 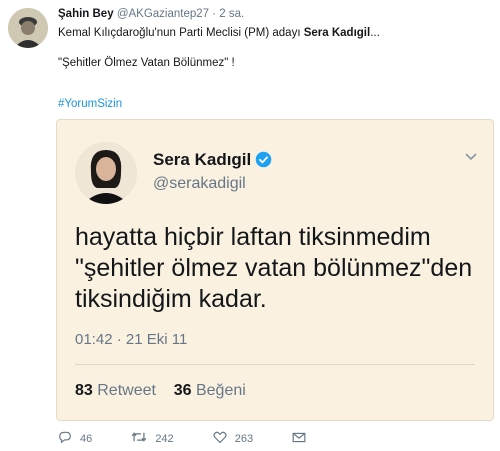 What do you see at coordinates (86, 14) in the screenshot?
I see `author-name: Şahin Bey` at bounding box center [86, 14].